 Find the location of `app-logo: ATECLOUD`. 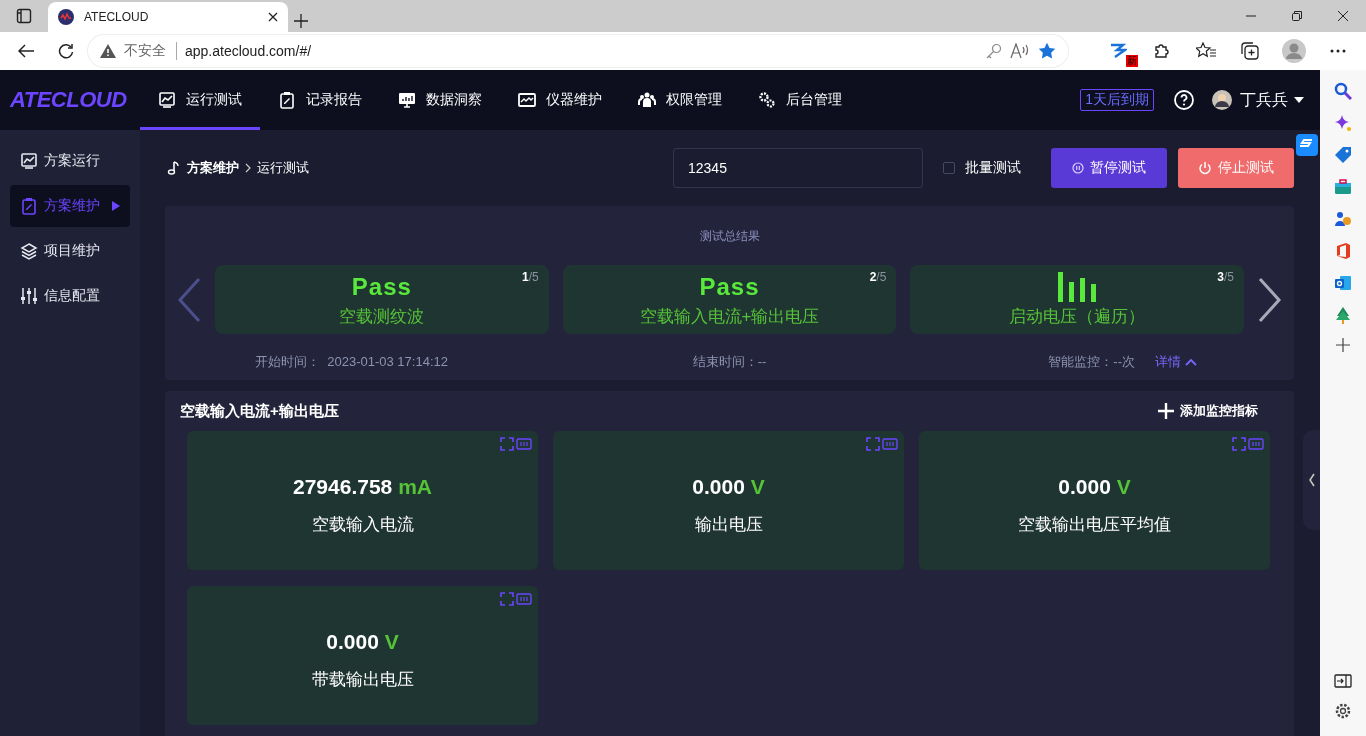

app-logo: ATECLOUD is located at coordinates (69, 100).